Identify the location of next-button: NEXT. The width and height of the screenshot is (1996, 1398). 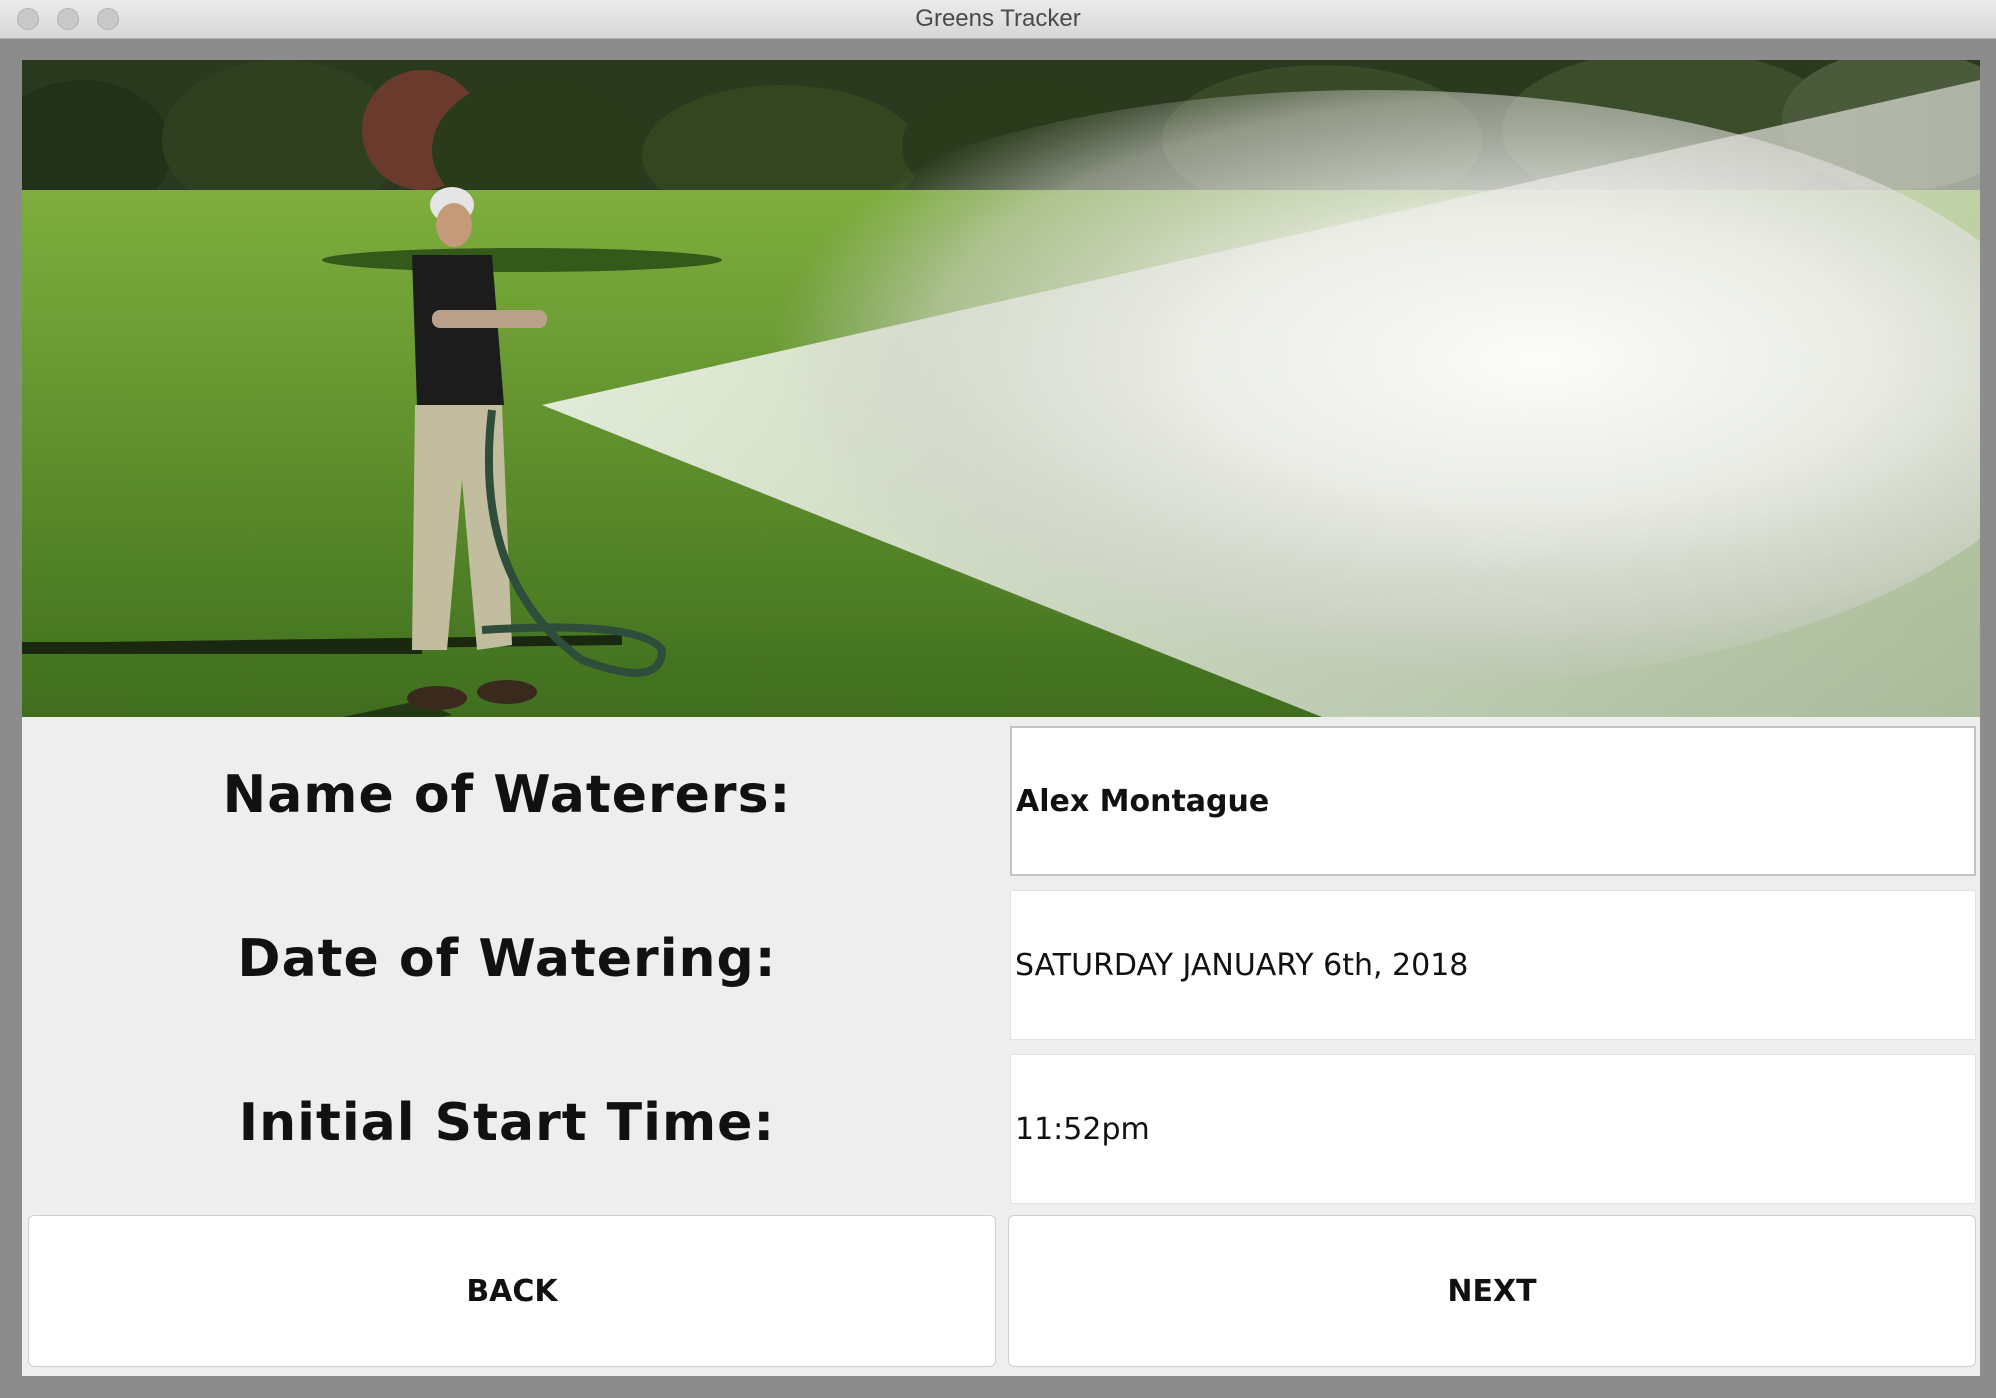
(1492, 1291).